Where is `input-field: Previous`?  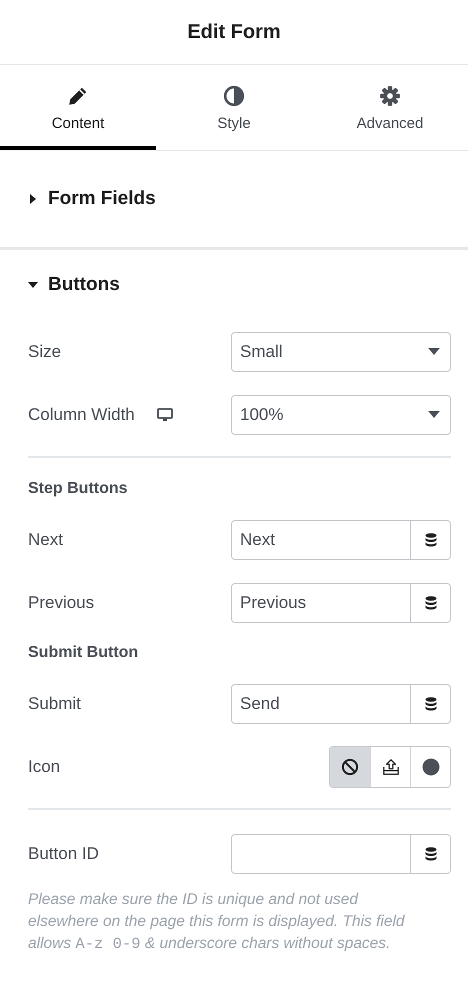 input-field: Previous is located at coordinates (321, 602).